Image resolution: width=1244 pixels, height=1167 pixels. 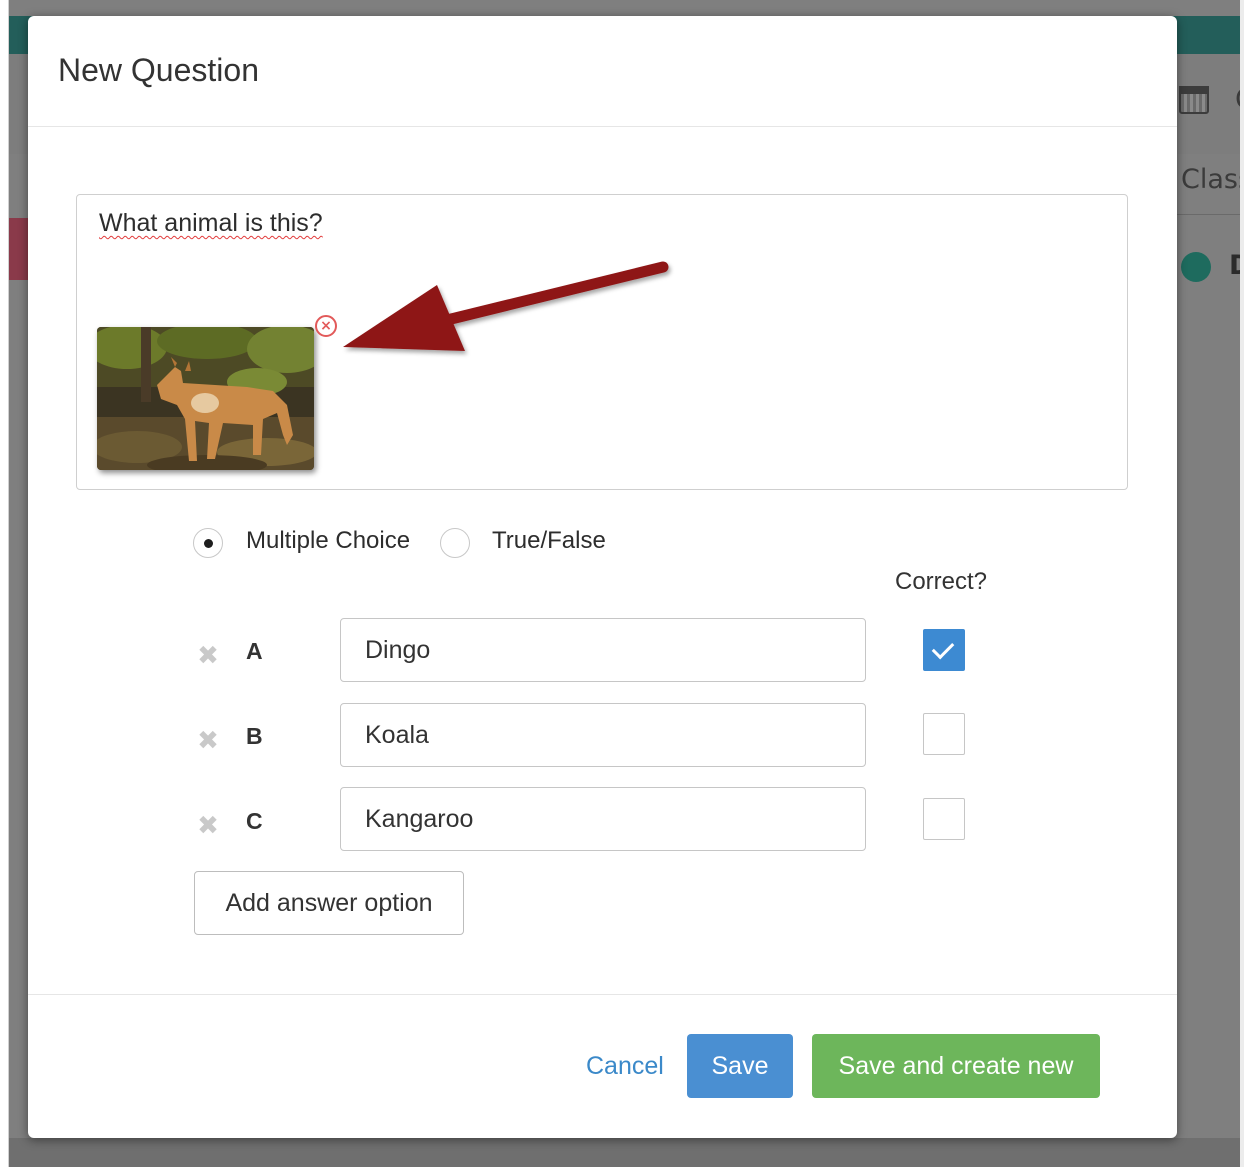 I want to click on background-bottom, so click(x=626, y=1152).